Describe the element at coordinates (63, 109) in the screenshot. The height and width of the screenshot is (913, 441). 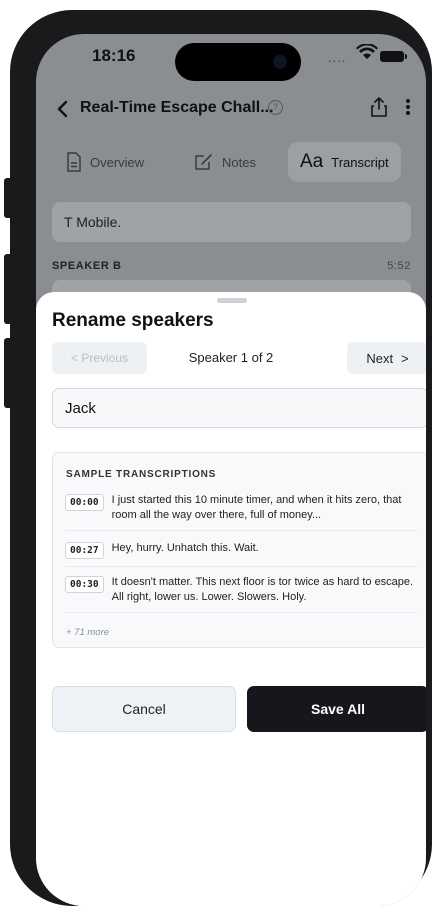
I see `back-chevron-icon` at that location.